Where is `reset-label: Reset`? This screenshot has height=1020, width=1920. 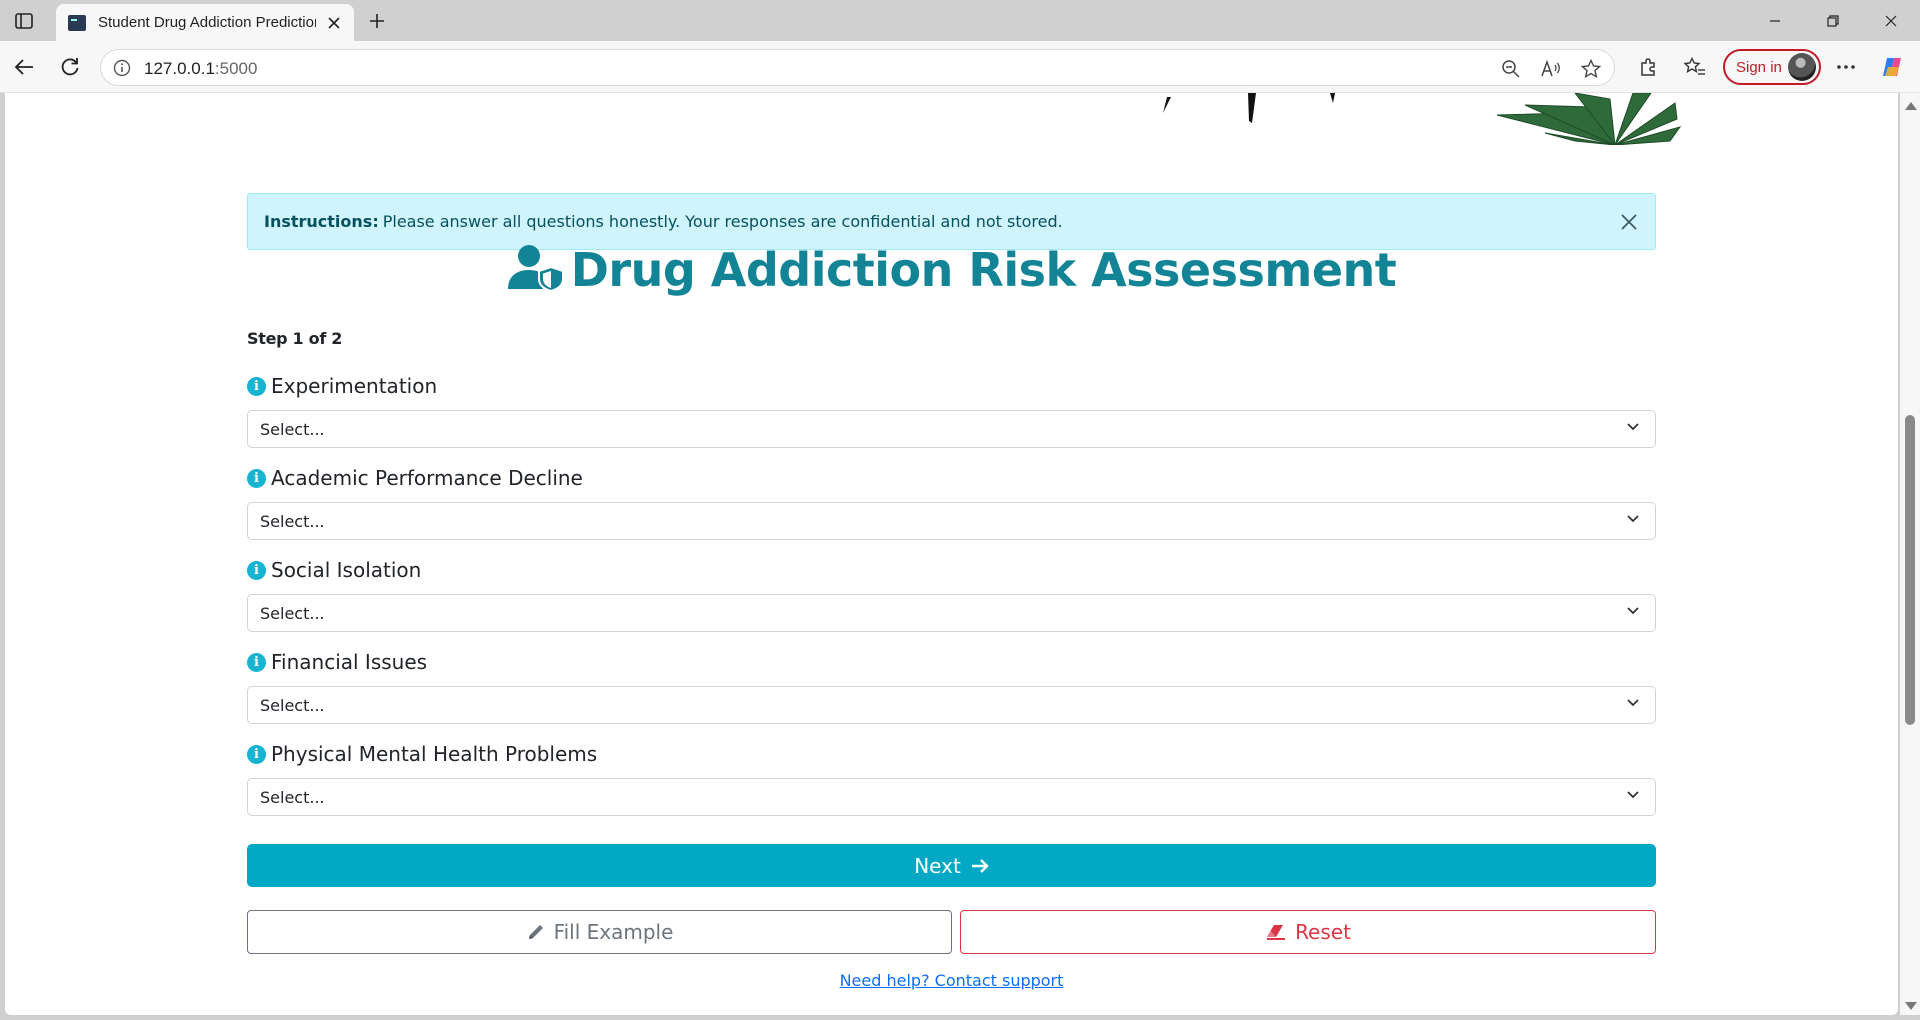
reset-label: Reset is located at coordinates (1323, 932).